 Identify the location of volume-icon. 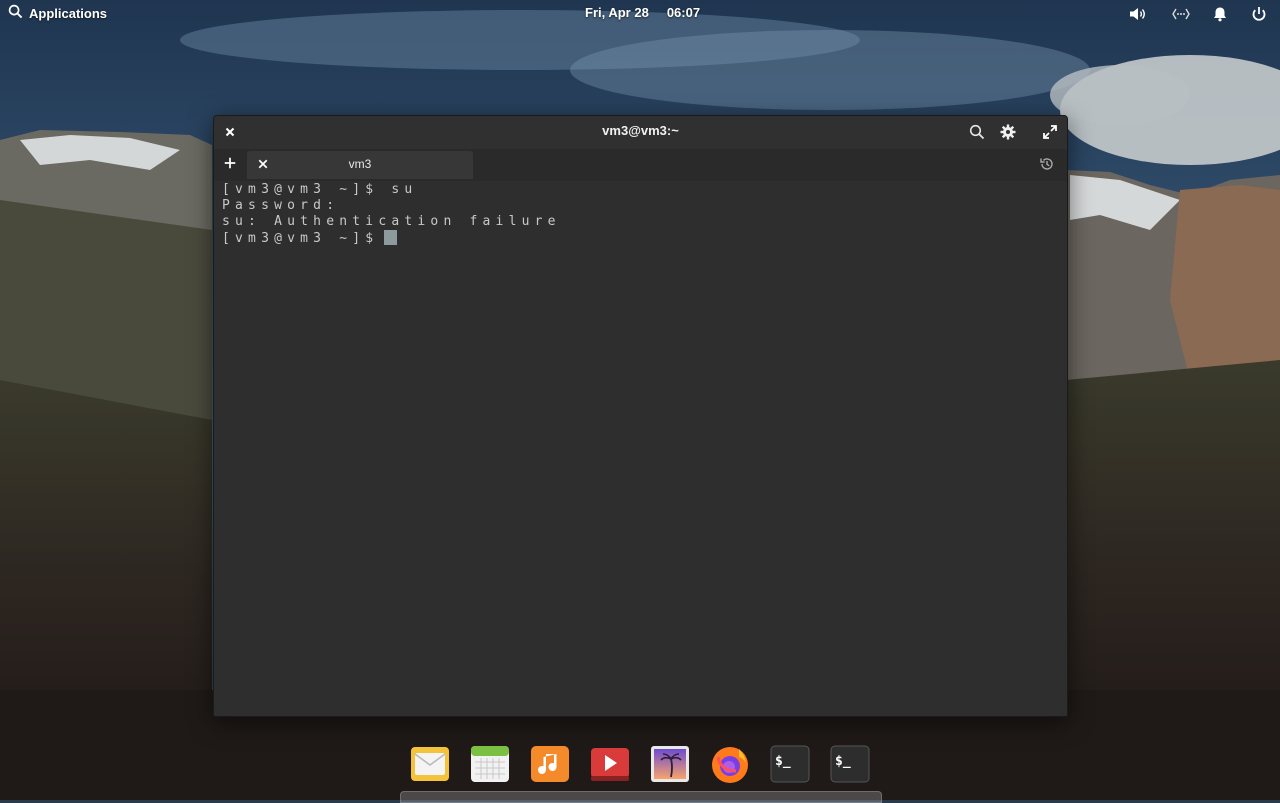
(1138, 14).